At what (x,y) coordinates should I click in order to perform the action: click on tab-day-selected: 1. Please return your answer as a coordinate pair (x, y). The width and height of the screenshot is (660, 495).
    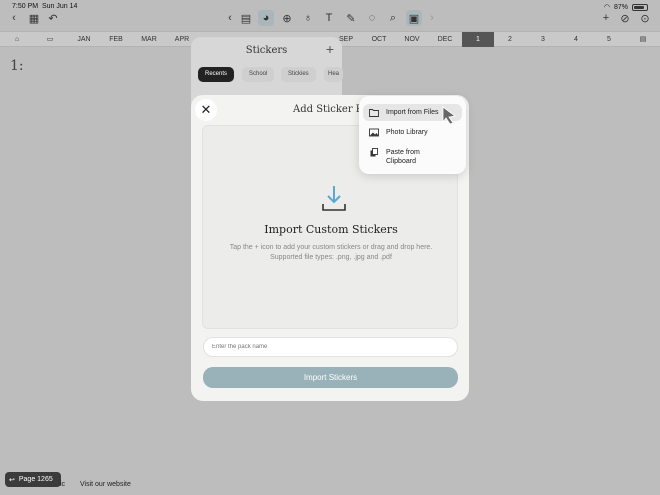
    Looking at the image, I should click on (478, 39).